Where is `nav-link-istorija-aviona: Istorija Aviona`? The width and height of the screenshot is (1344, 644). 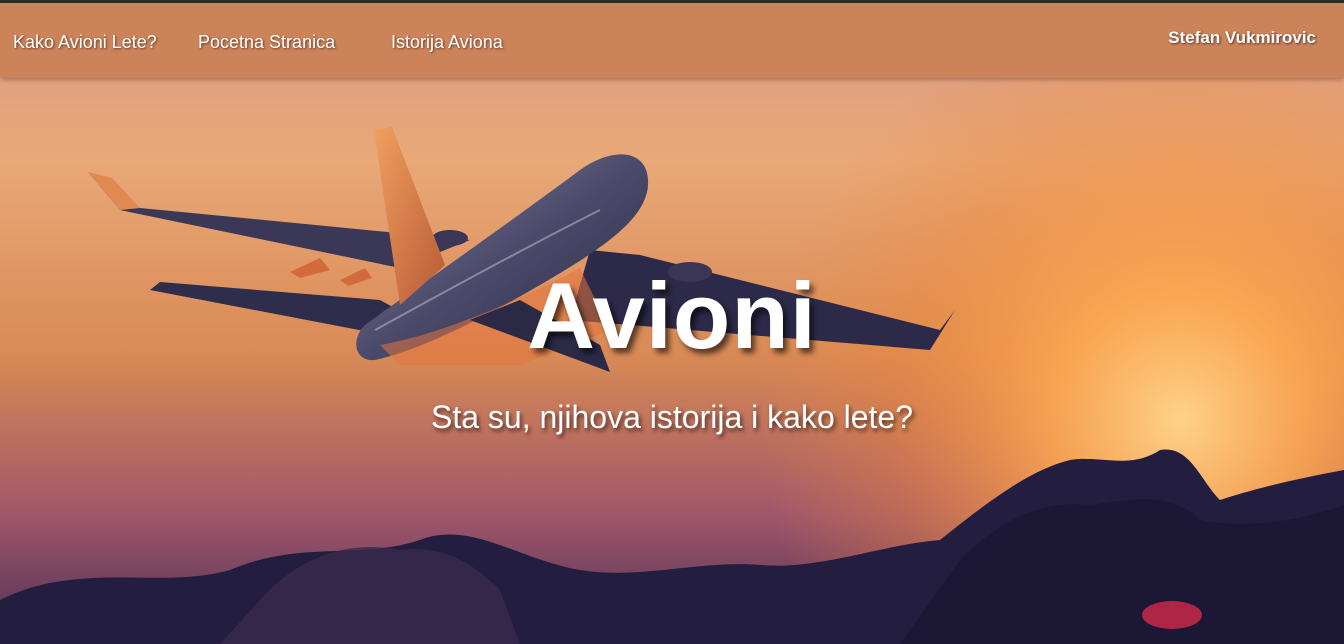 nav-link-istorija-aviona: Istorija Aviona is located at coordinates (447, 42).